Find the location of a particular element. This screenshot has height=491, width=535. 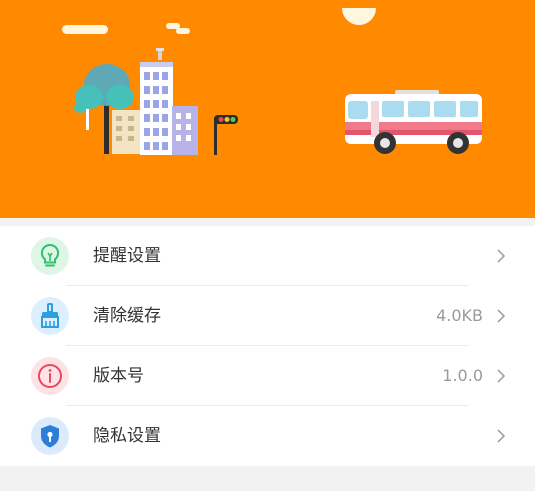

traffic-light-icon is located at coordinates (226, 135).